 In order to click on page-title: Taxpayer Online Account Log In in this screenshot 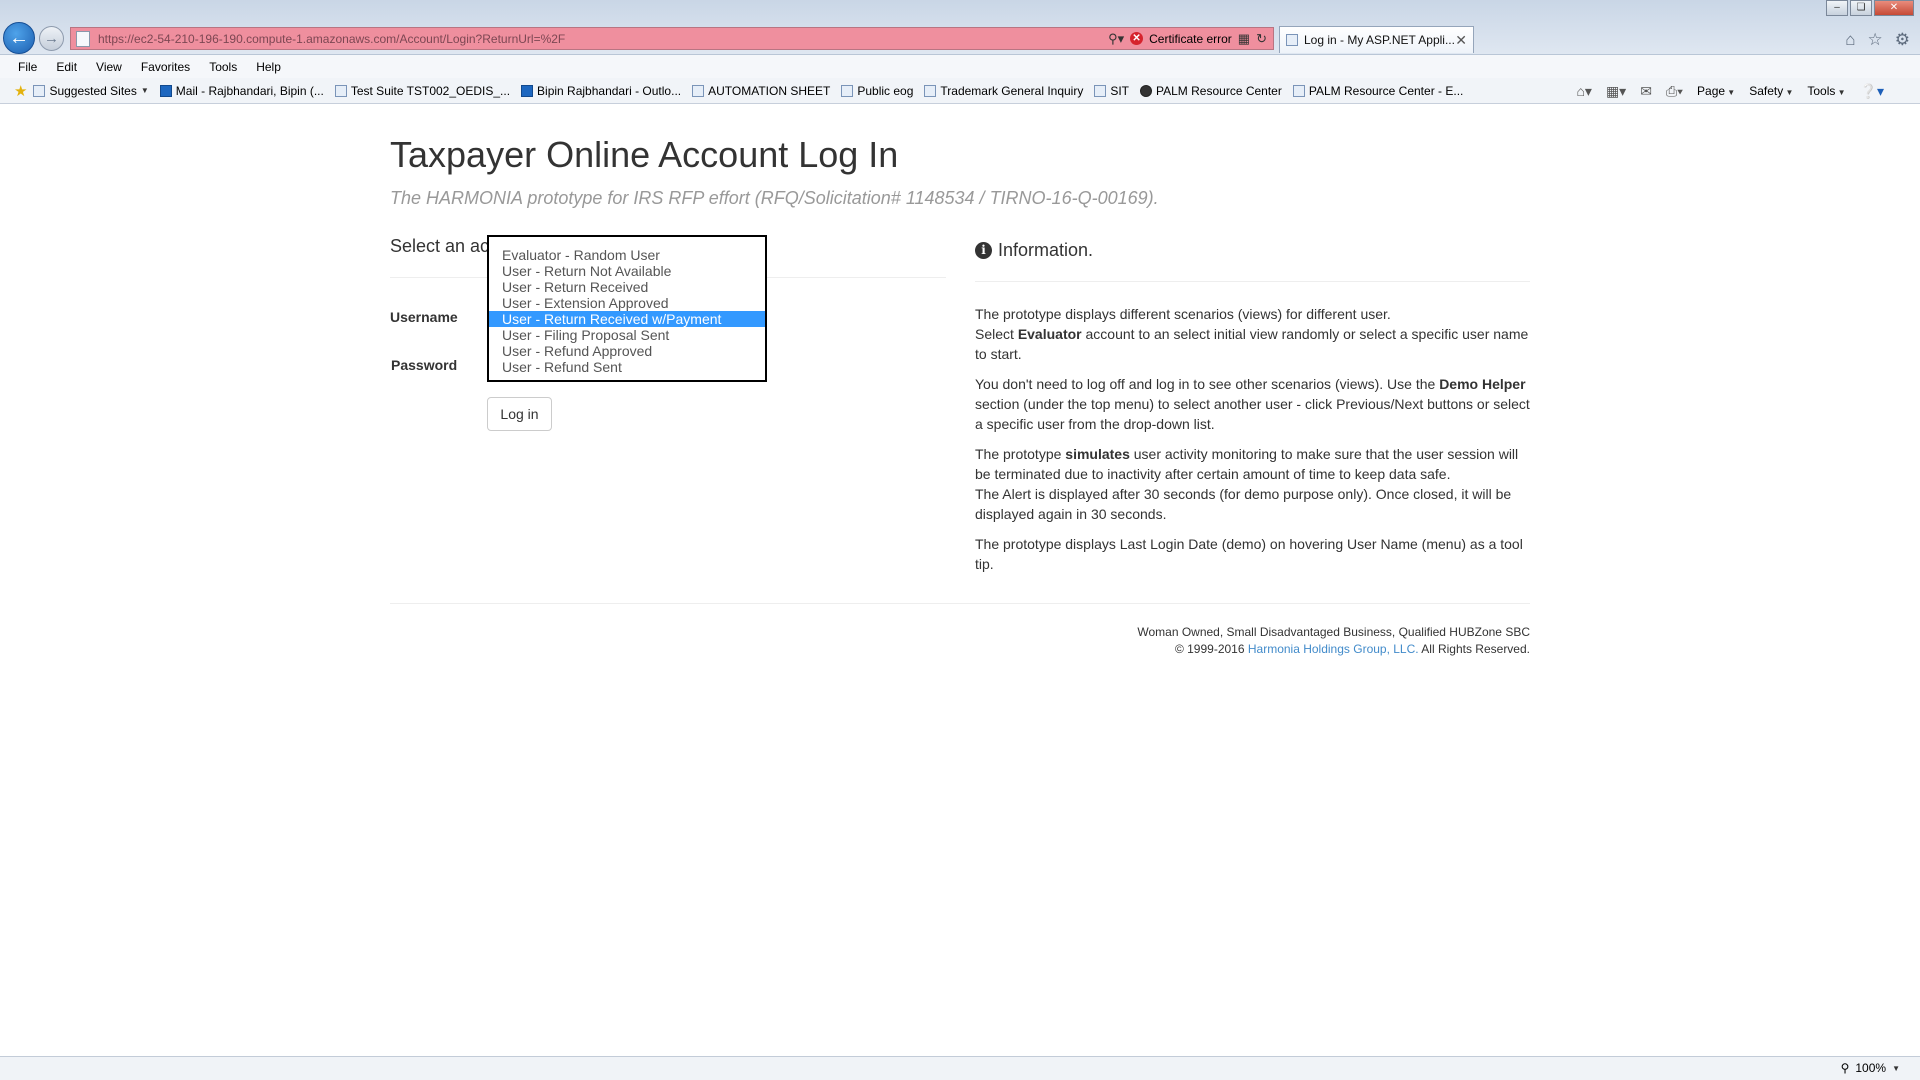, I will do `click(644, 154)`.